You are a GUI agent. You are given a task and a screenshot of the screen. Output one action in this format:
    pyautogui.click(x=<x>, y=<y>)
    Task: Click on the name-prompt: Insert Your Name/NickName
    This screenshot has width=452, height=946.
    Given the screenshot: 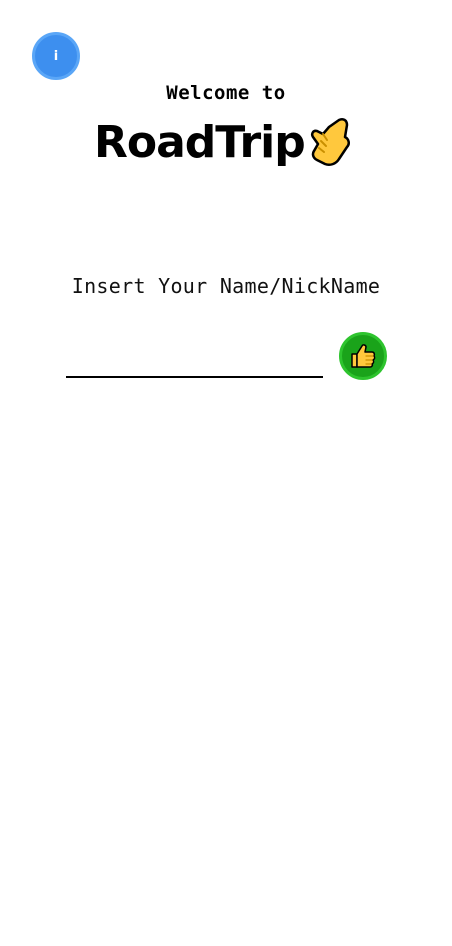 What is the action you would take?
    pyautogui.click(x=226, y=286)
    